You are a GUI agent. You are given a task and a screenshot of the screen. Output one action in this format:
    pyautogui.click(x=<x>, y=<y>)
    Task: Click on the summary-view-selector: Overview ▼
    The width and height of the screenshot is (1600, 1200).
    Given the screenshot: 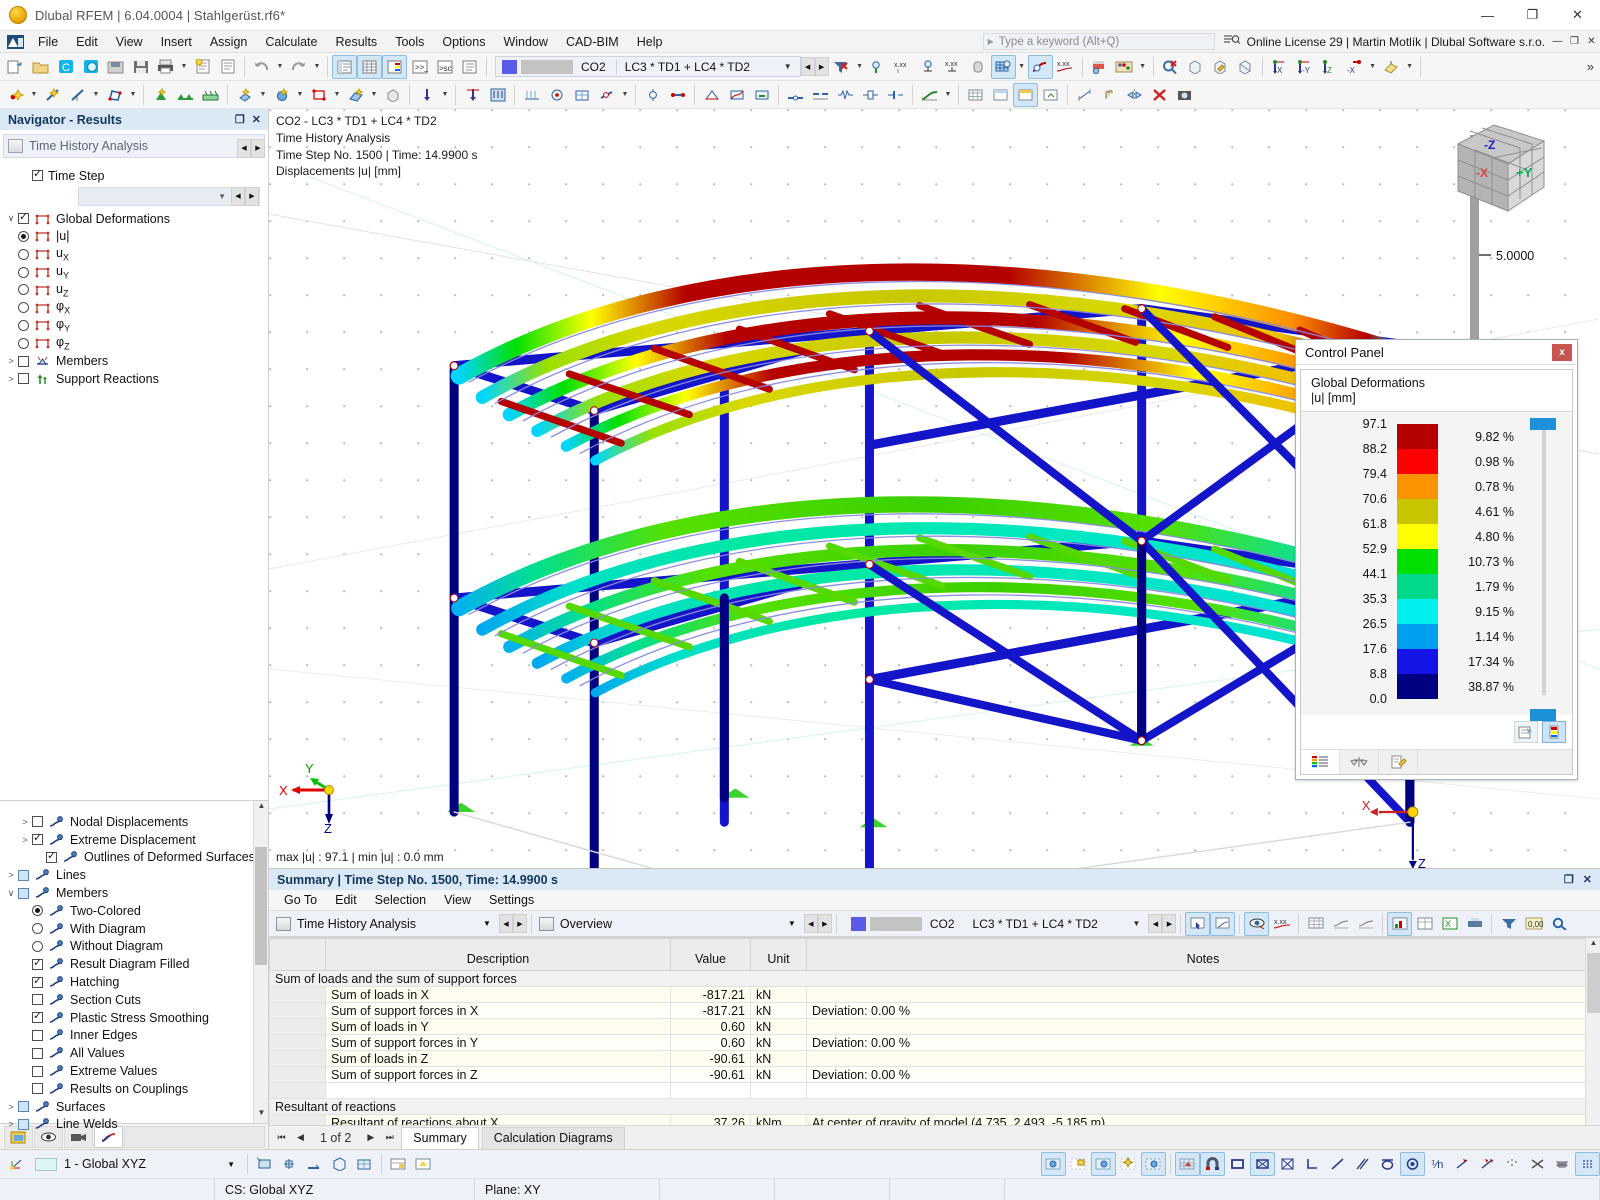 What is the action you would take?
    pyautogui.click(x=669, y=923)
    